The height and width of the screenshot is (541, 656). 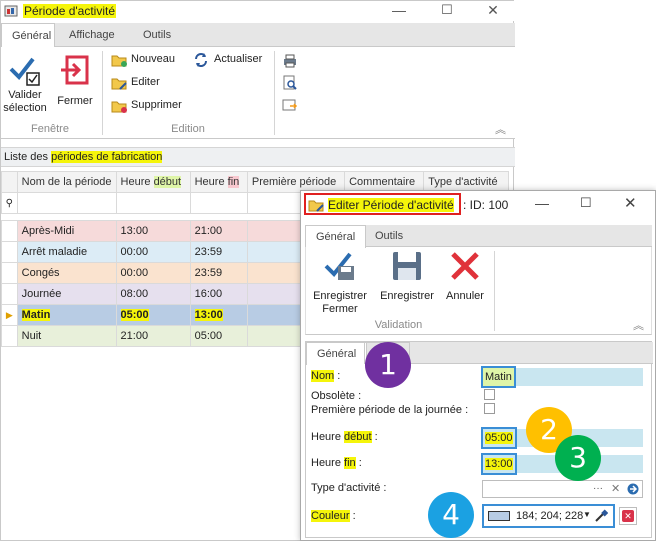 What do you see at coordinates (388, 365) in the screenshot?
I see `badge-1: 1` at bounding box center [388, 365].